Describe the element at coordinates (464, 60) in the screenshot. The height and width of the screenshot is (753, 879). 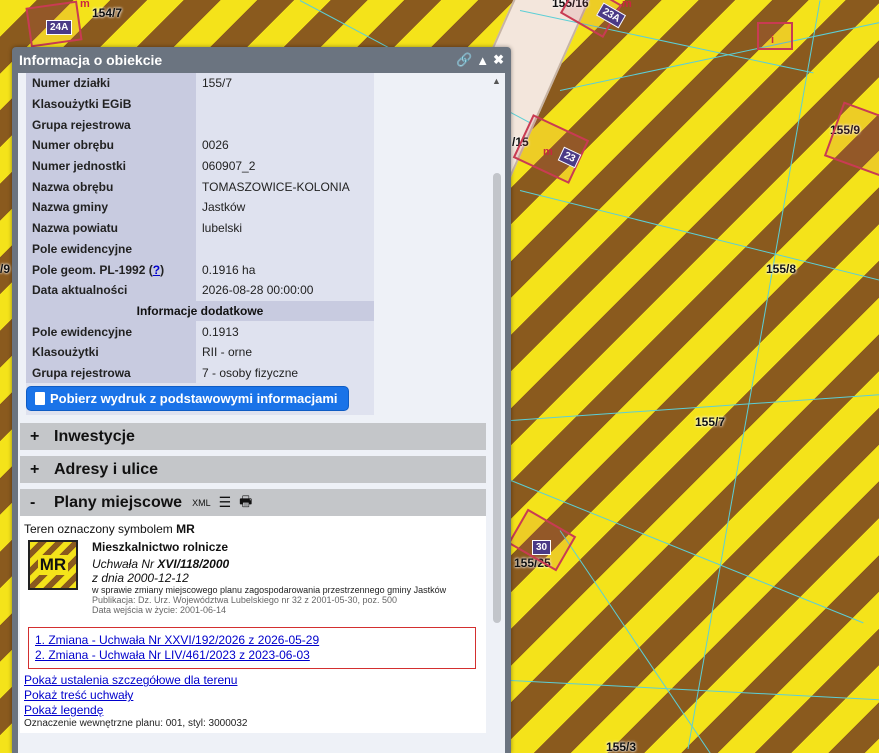
I see `link-icon: 🔗` at that location.